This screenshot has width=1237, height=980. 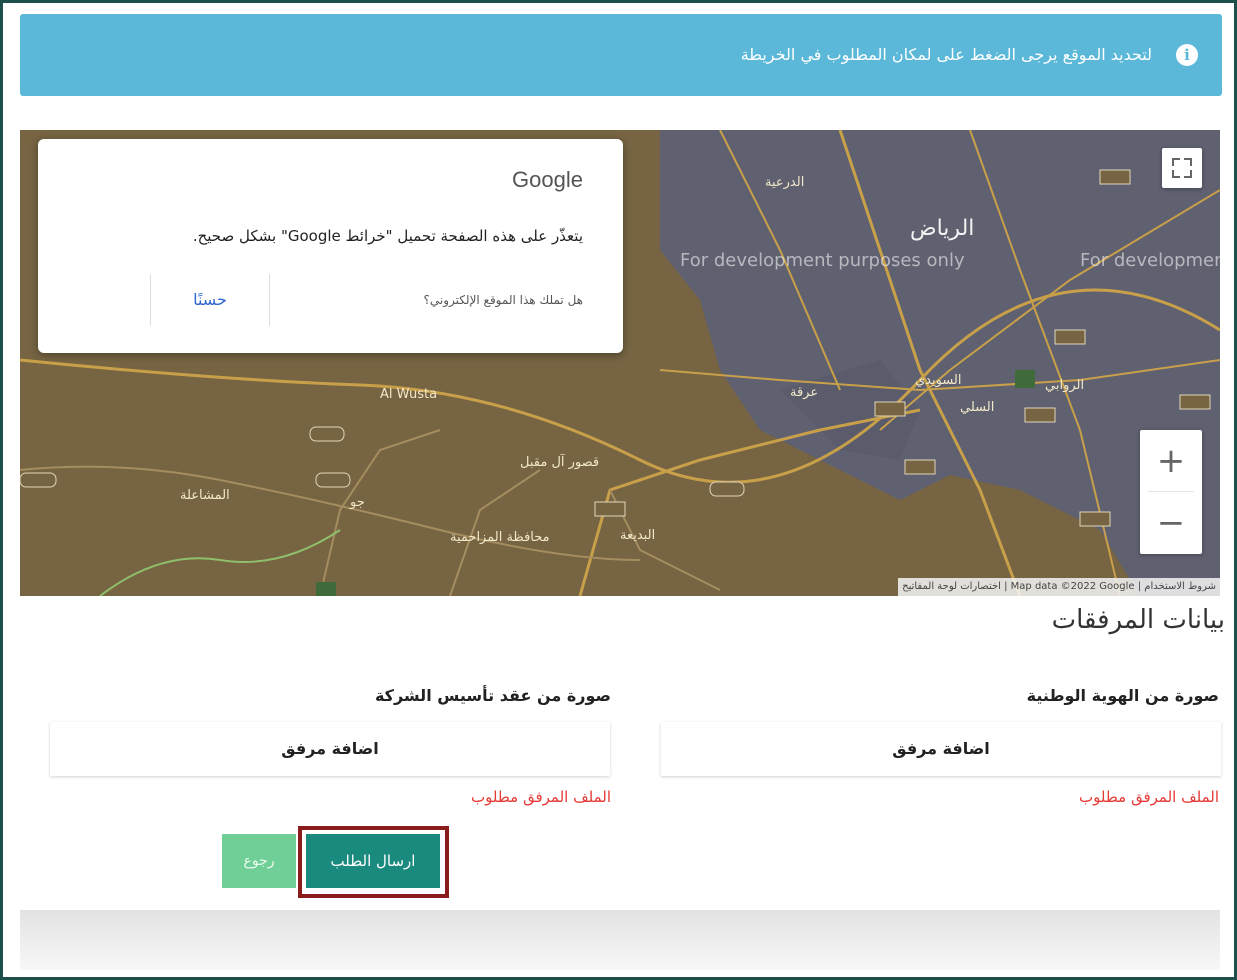 I want to click on map-label: جو, so click(x=357, y=502).